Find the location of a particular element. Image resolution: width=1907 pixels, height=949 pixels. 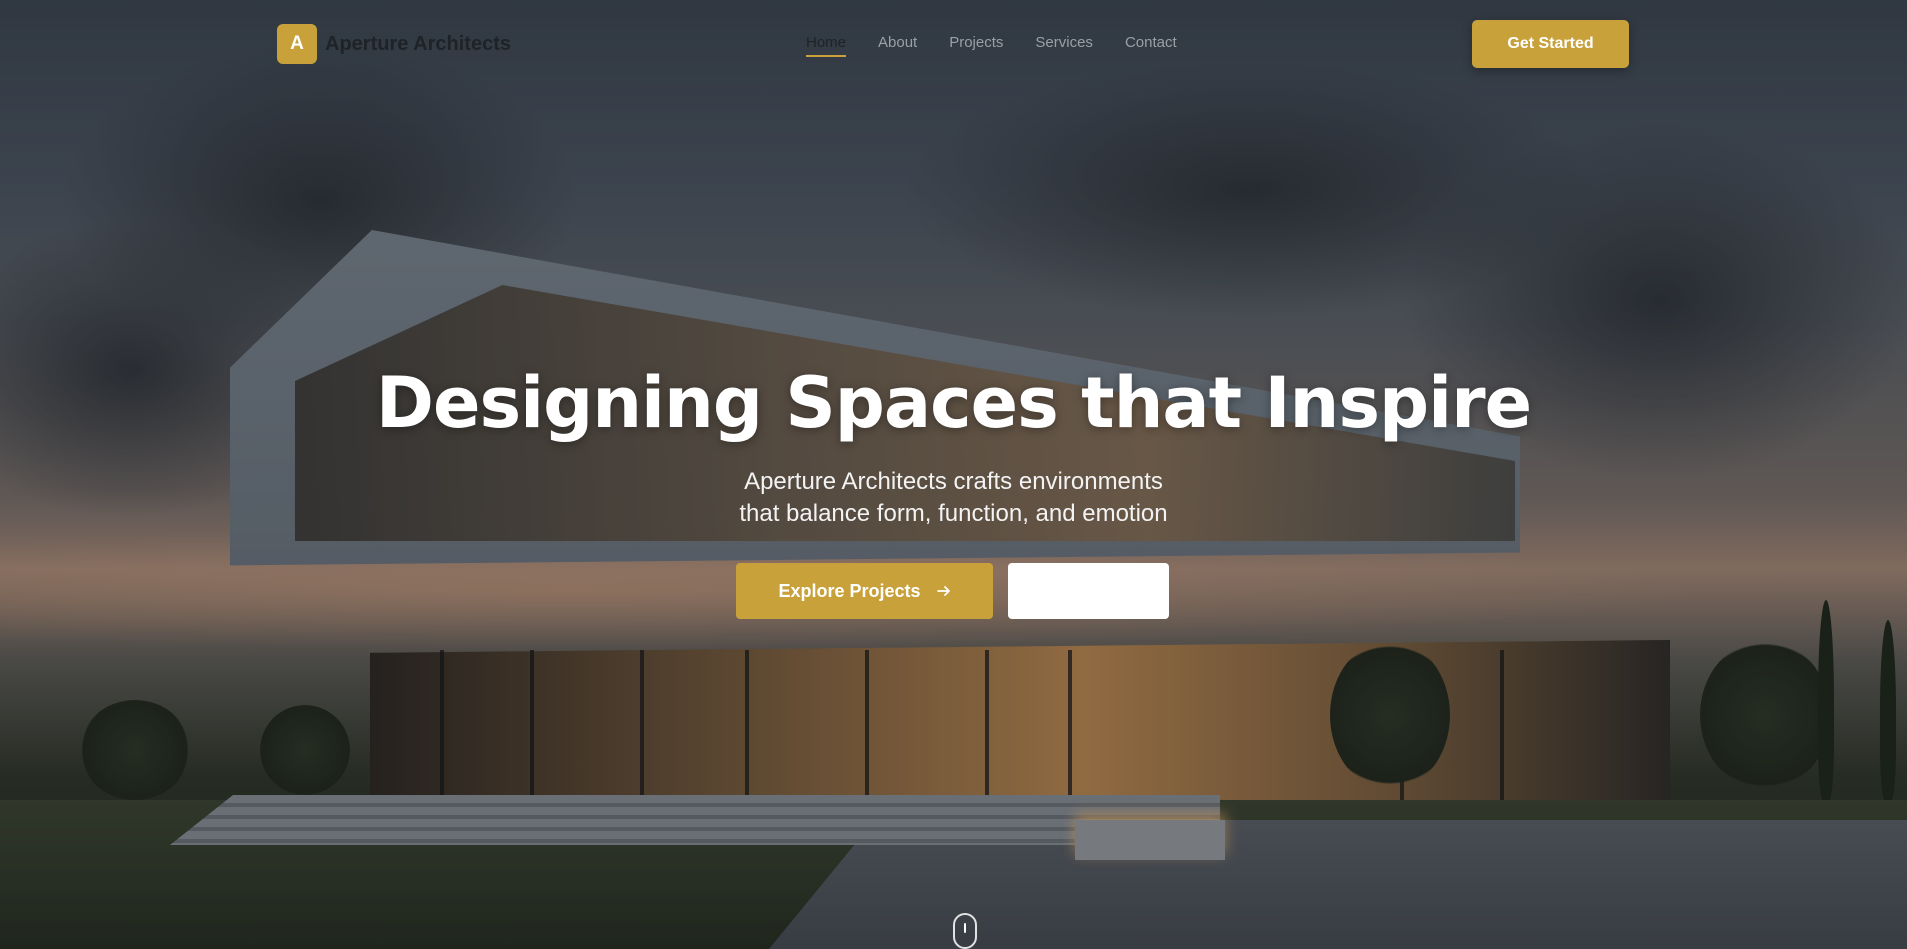

nav-links: Home About Projects Services Contact is located at coordinates (991, 45).